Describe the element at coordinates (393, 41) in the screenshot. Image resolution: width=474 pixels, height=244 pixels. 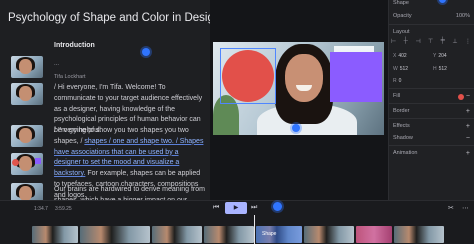
I see `align-left-icon: ⊢` at that location.